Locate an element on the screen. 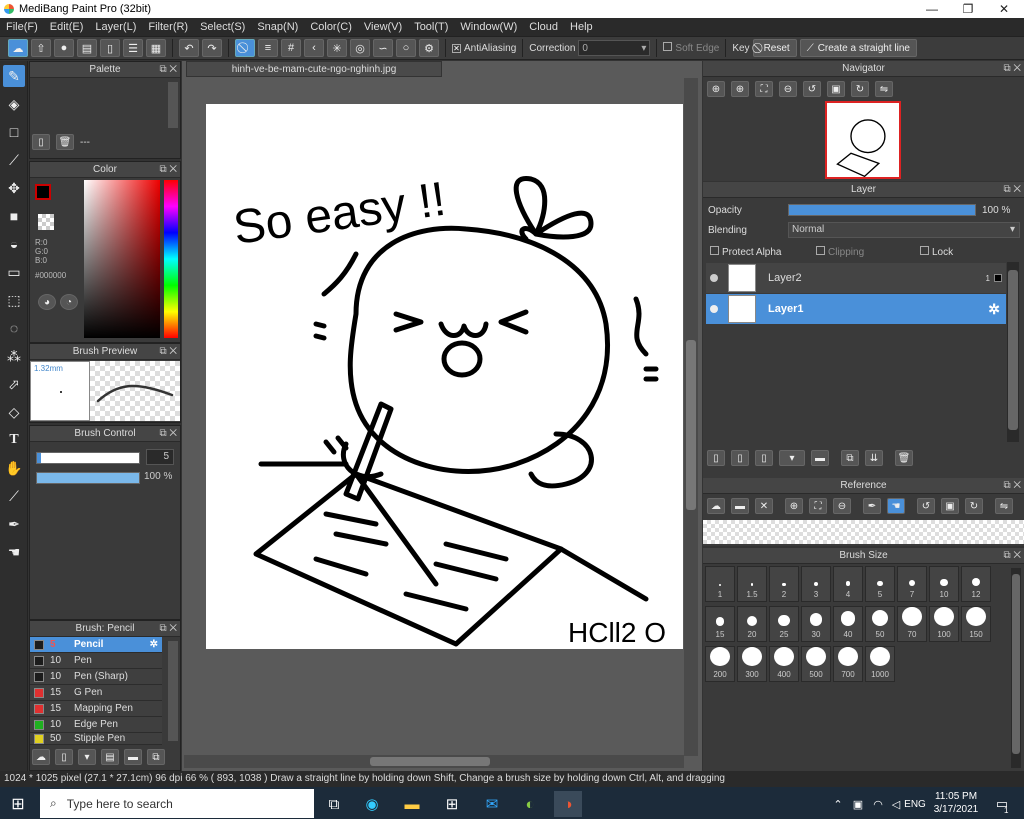  brush-size-option: 20 is located at coordinates (752, 624).